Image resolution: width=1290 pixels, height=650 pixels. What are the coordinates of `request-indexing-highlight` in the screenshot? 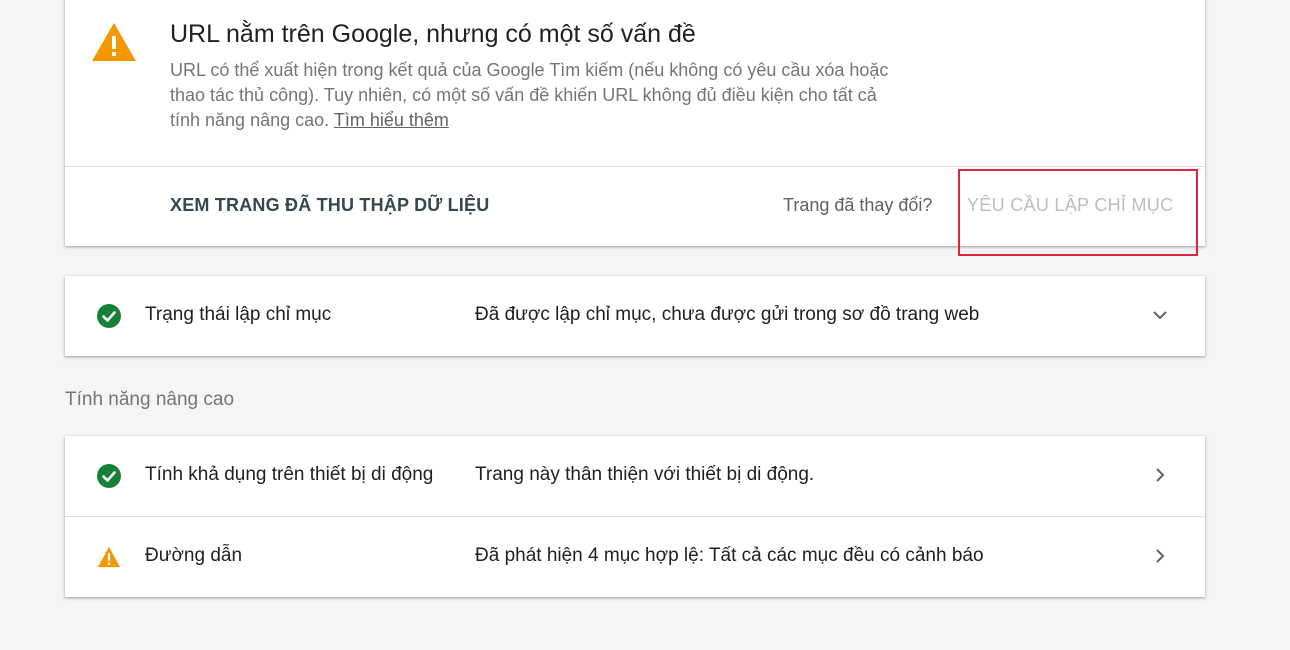 It's located at (1078, 212).